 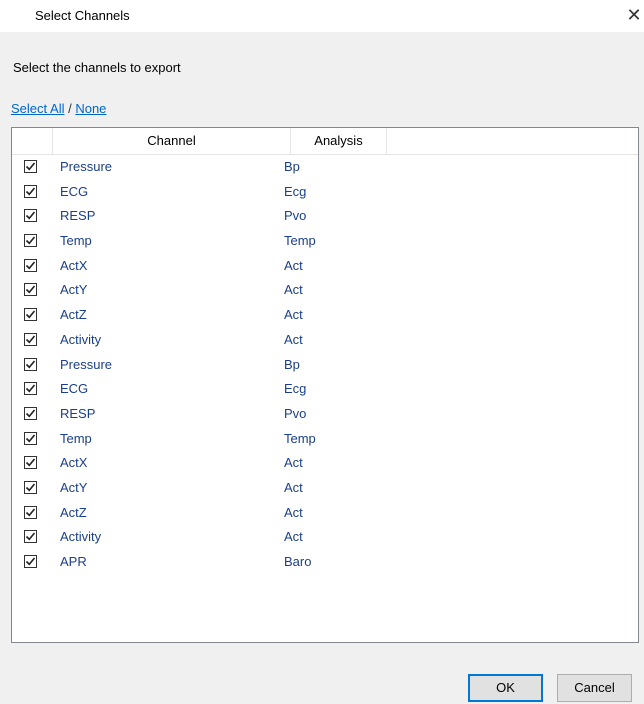 I want to click on channel-cell: APR, so click(x=73, y=561).